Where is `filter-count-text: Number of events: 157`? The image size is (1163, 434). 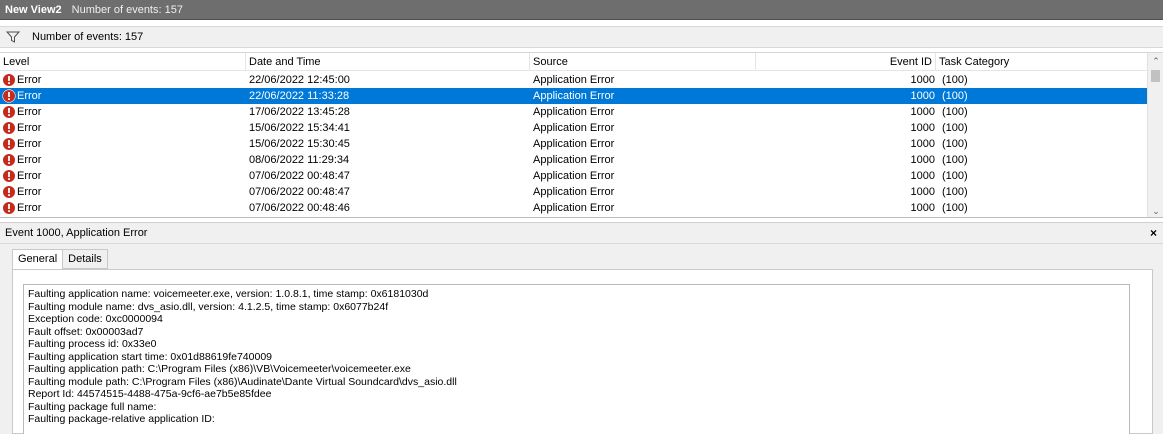
filter-count-text: Number of events: 157 is located at coordinates (88, 37).